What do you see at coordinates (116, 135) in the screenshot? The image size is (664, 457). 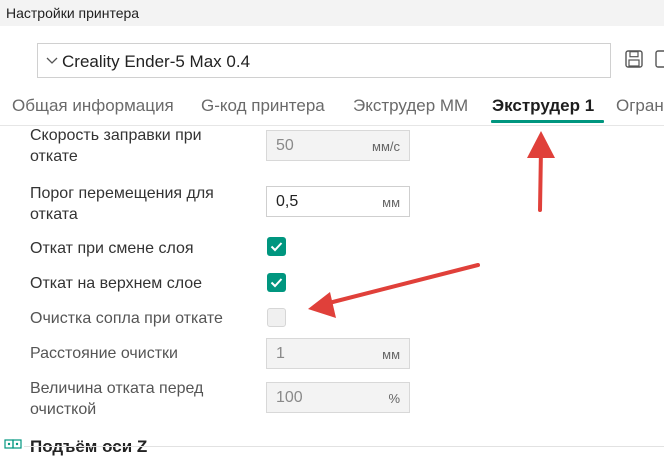 I see `refill-speed-label-line1: Скорость заправки при` at bounding box center [116, 135].